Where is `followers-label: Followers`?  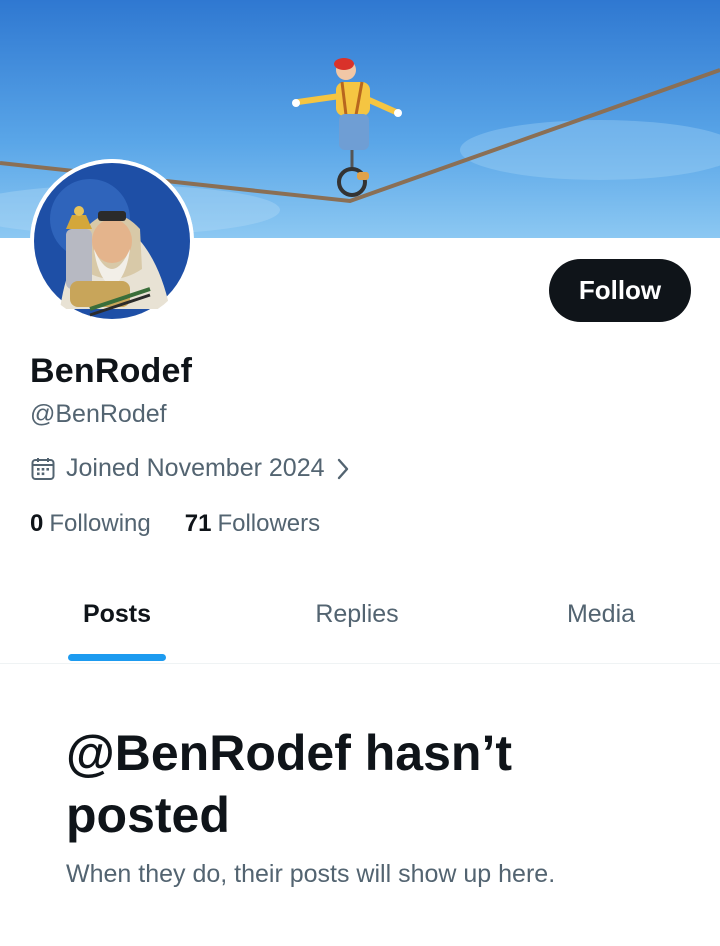 followers-label: Followers is located at coordinates (269, 523).